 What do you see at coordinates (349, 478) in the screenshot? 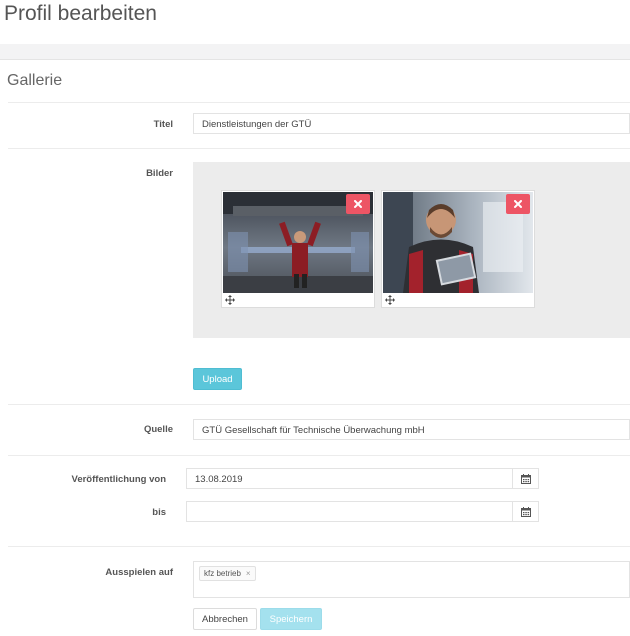
I see `date-from-input: 13.08.2019` at bounding box center [349, 478].